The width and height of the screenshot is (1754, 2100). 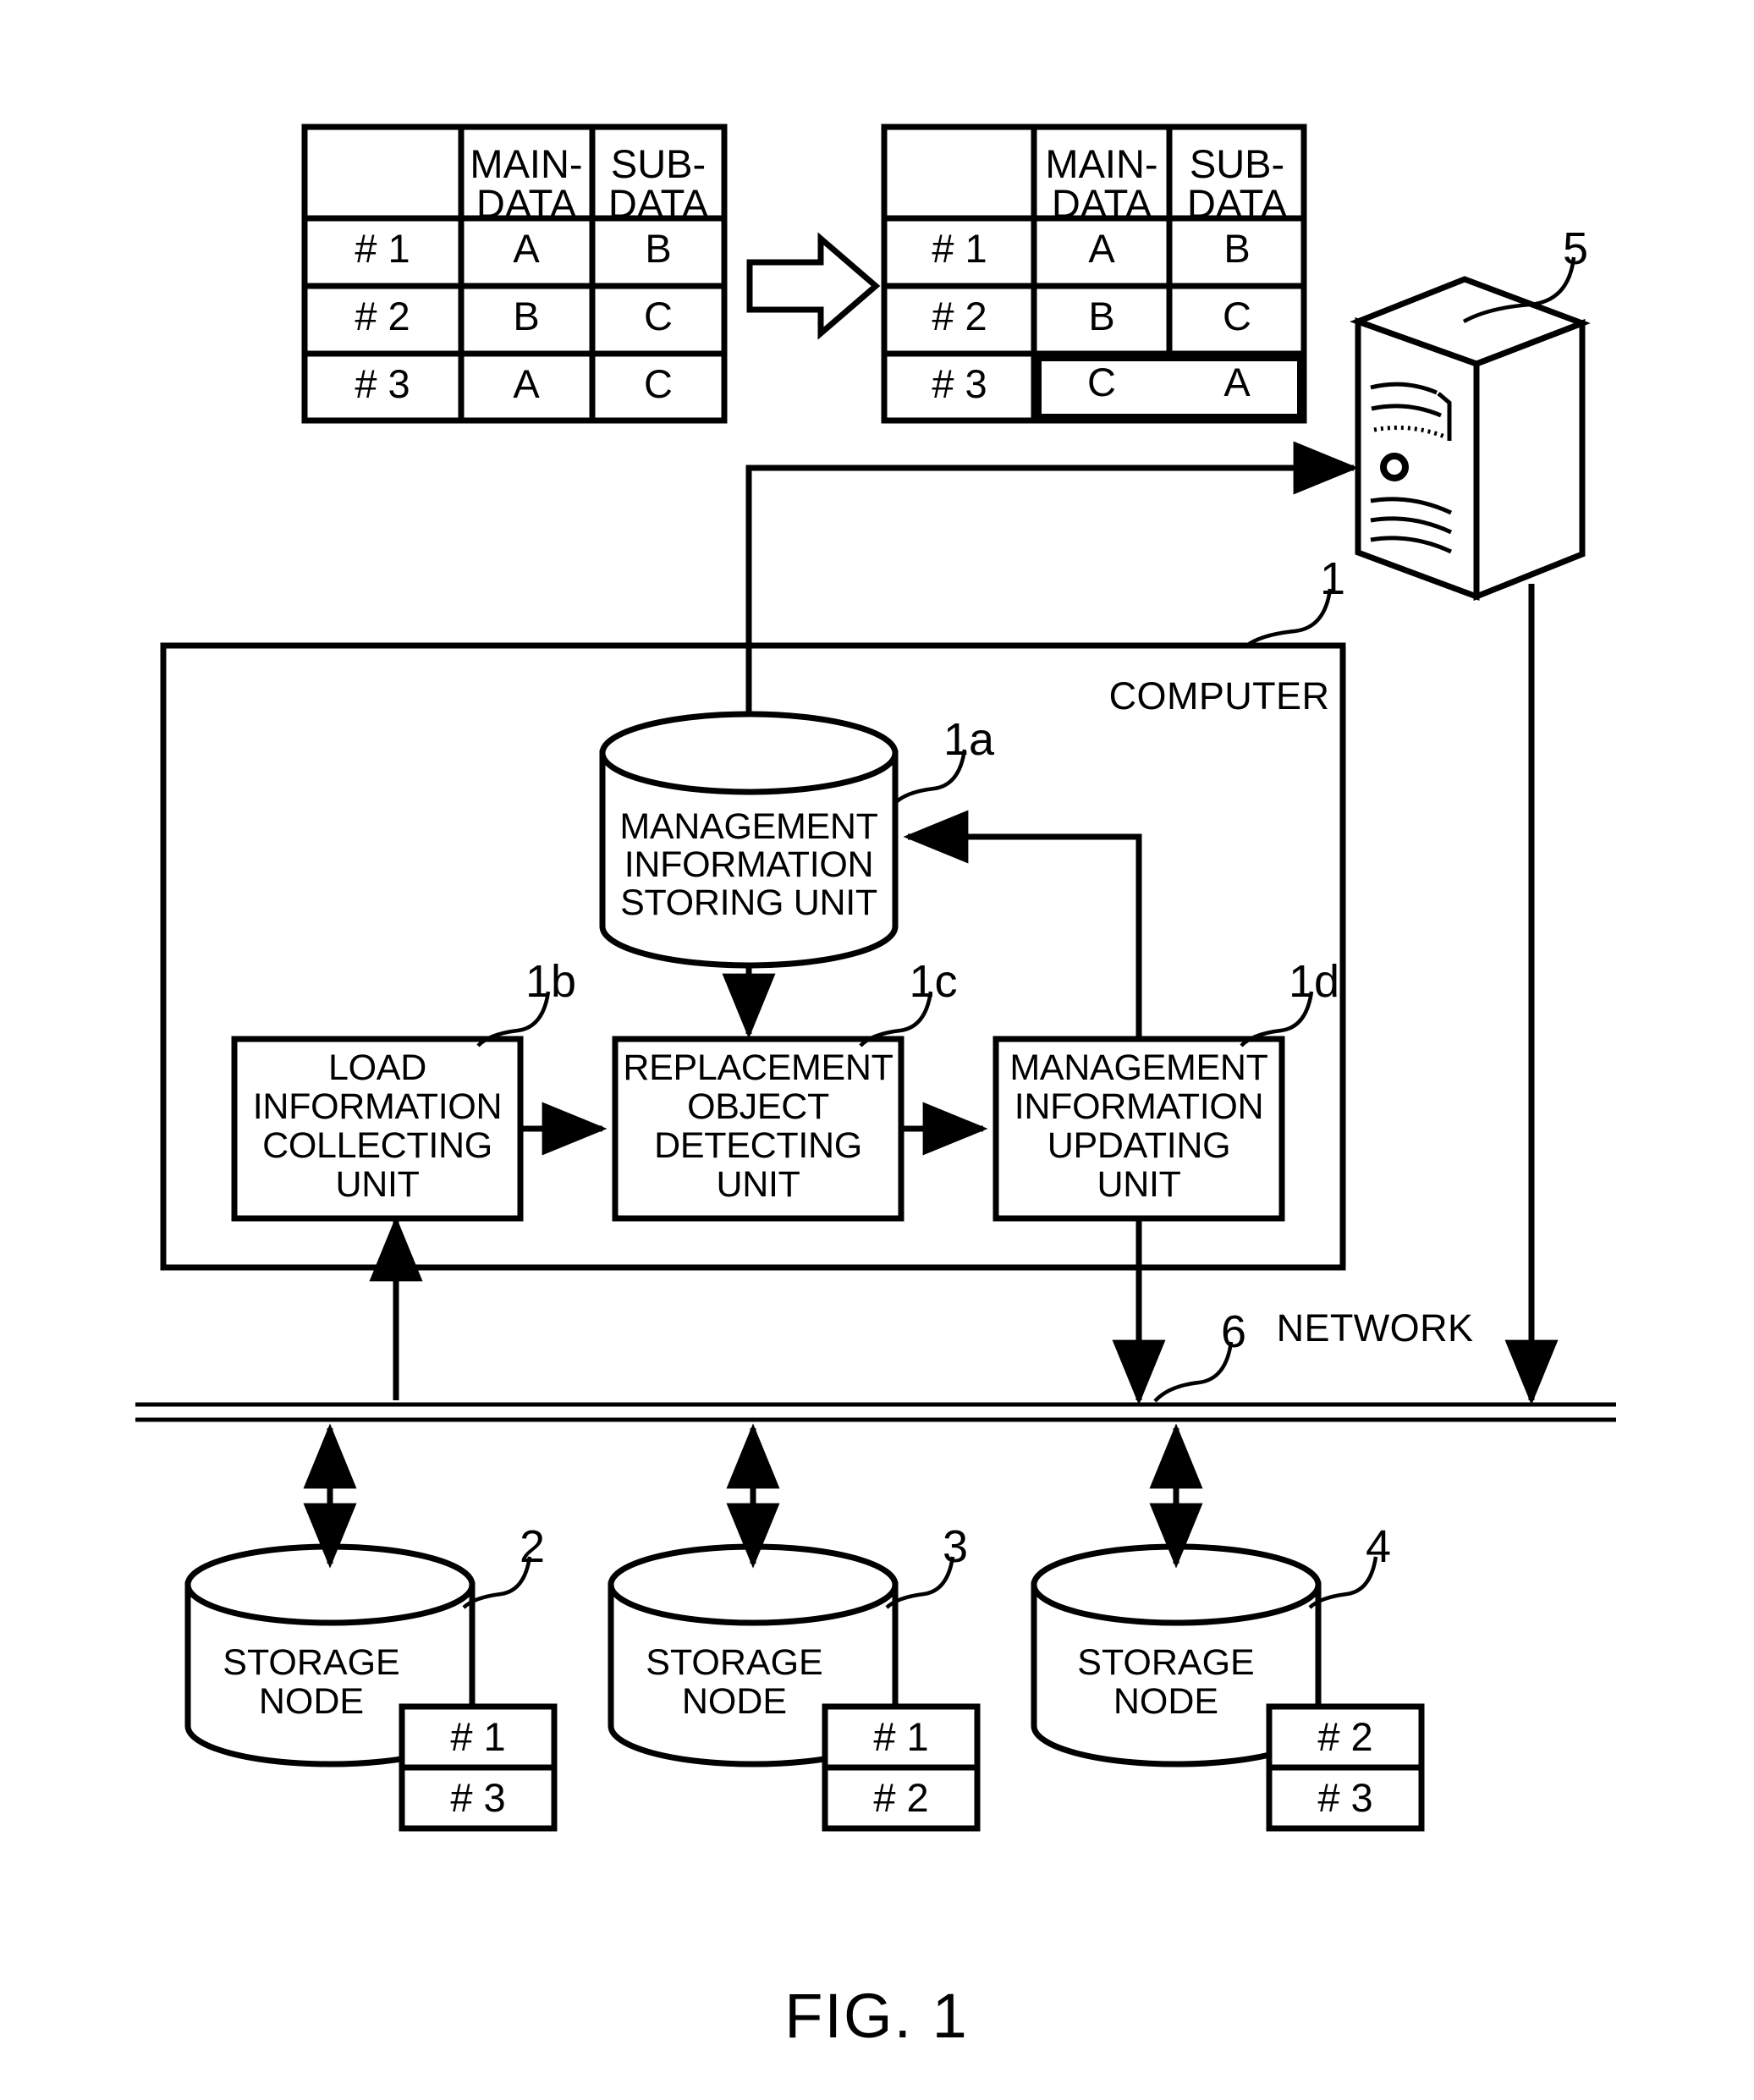 I want to click on table-before-row1-sub: C, so click(x=658, y=316).